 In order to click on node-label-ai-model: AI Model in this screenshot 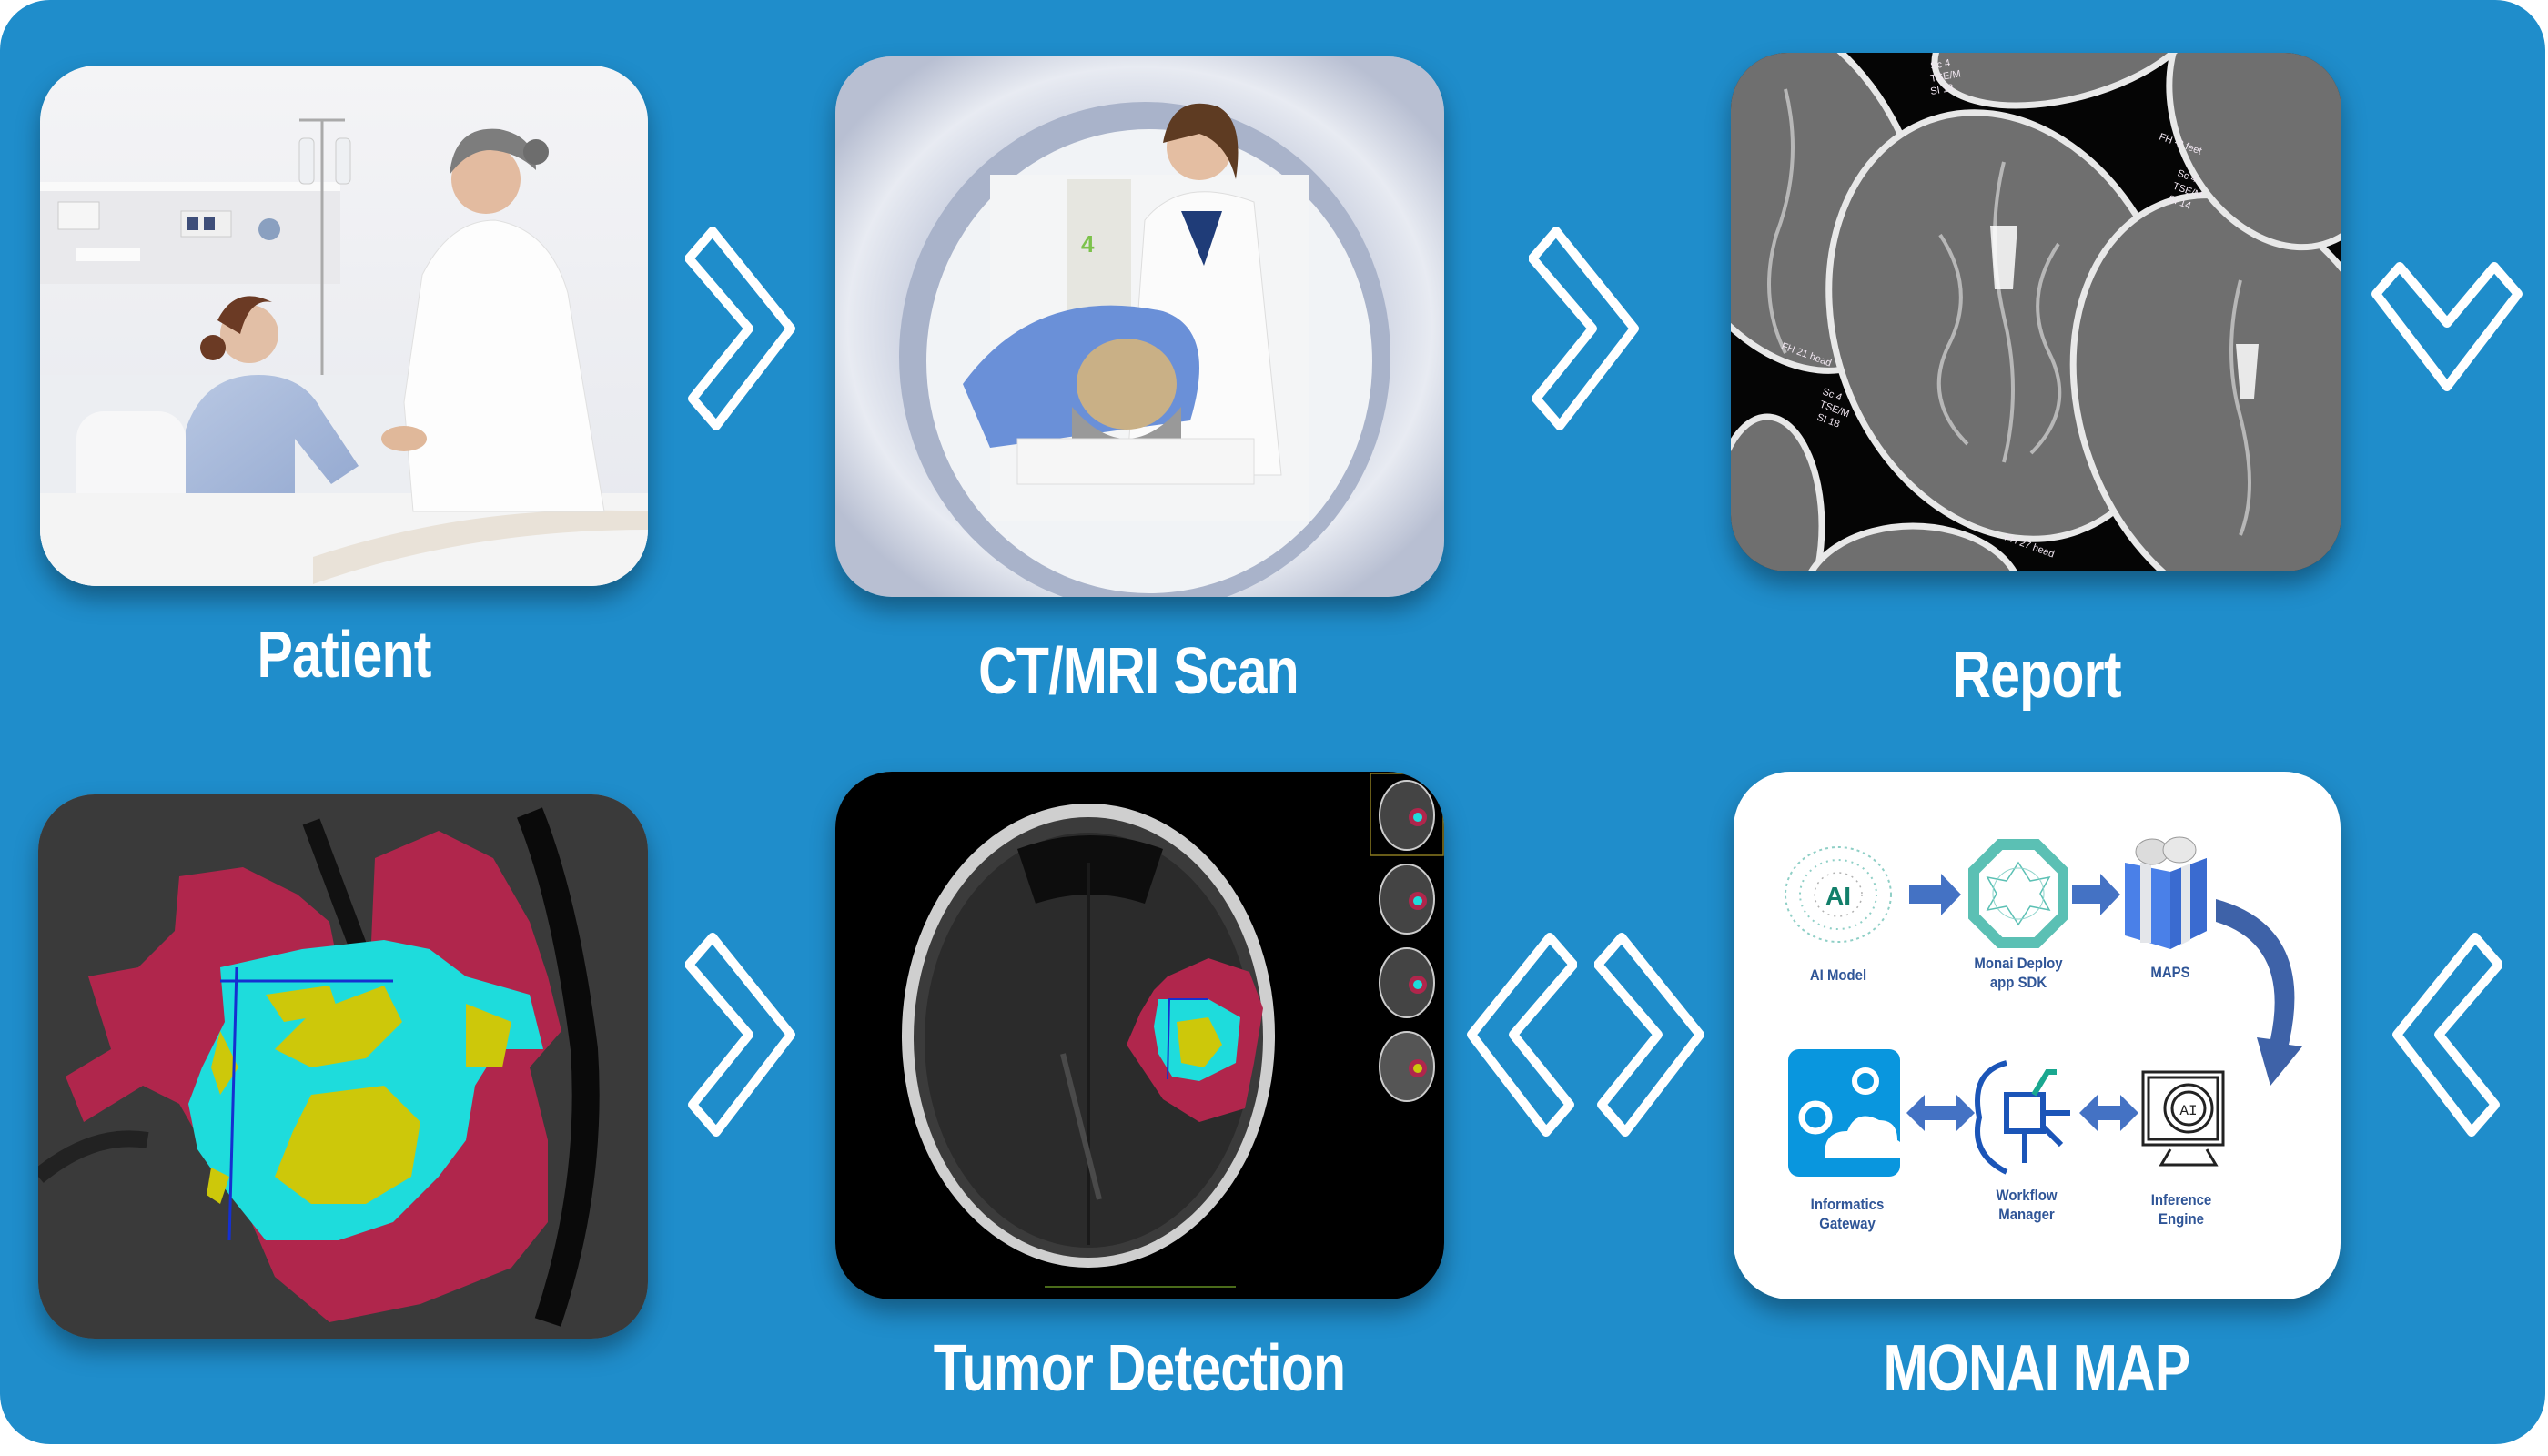, I will do `click(1838, 975)`.